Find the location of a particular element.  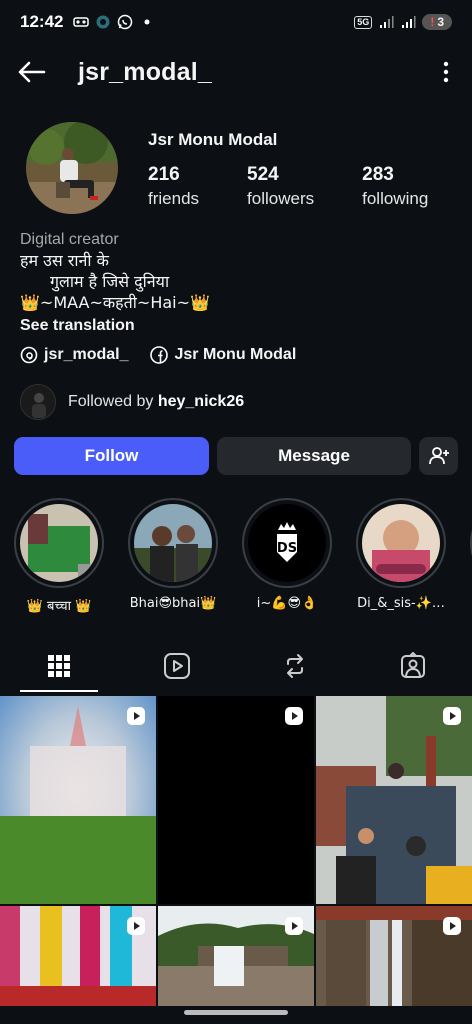

battery-indicator: ! 3 is located at coordinates (437, 22).